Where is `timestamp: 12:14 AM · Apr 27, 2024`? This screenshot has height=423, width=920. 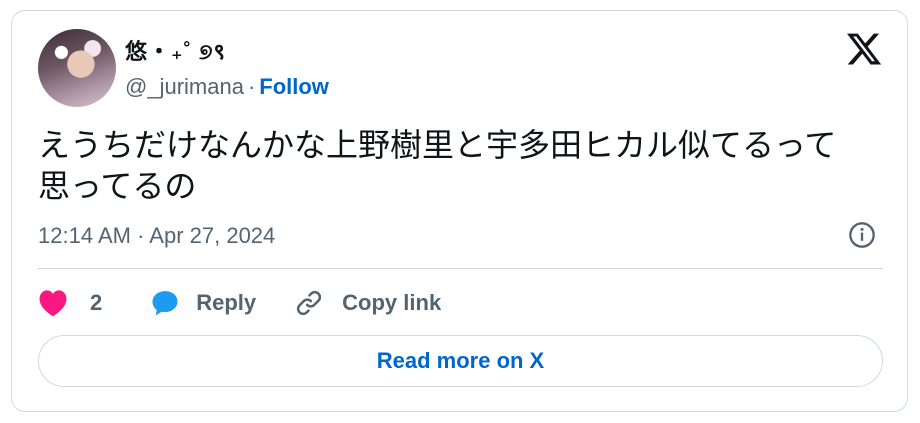
timestamp: 12:14 AM · Apr 27, 2024 is located at coordinates (156, 236).